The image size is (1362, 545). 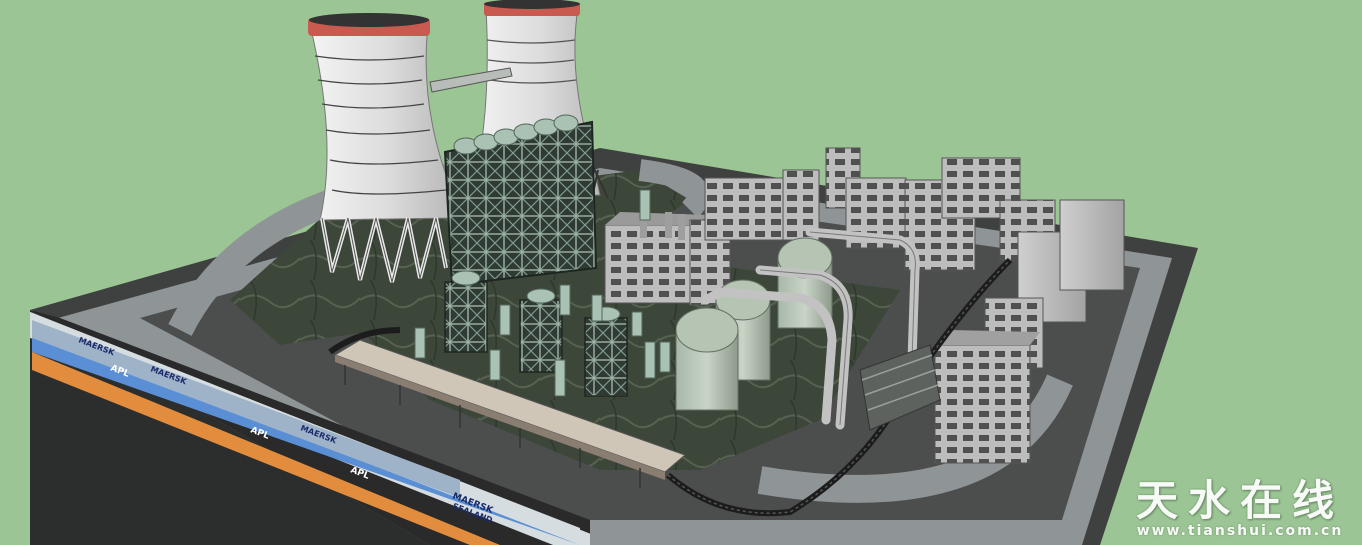 I want to click on watermark-chinese: 天水在线, so click(x=1239, y=500).